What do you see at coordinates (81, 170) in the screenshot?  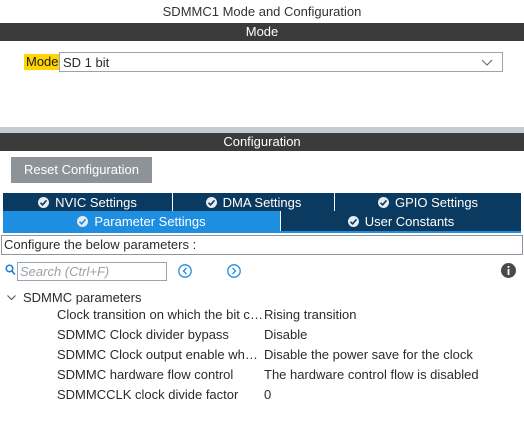 I see `reset-configuration-button: Reset Configuration` at bounding box center [81, 170].